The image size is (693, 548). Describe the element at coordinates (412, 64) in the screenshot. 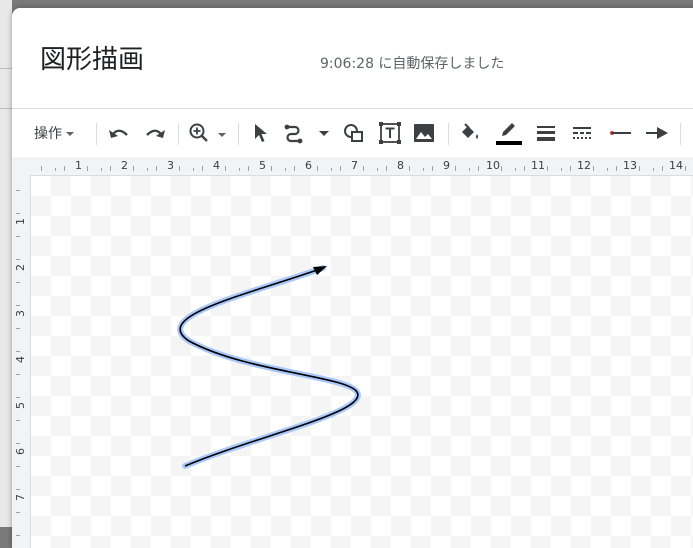

I see `autosave-status: 9:06:28 に自動保存しました` at that location.